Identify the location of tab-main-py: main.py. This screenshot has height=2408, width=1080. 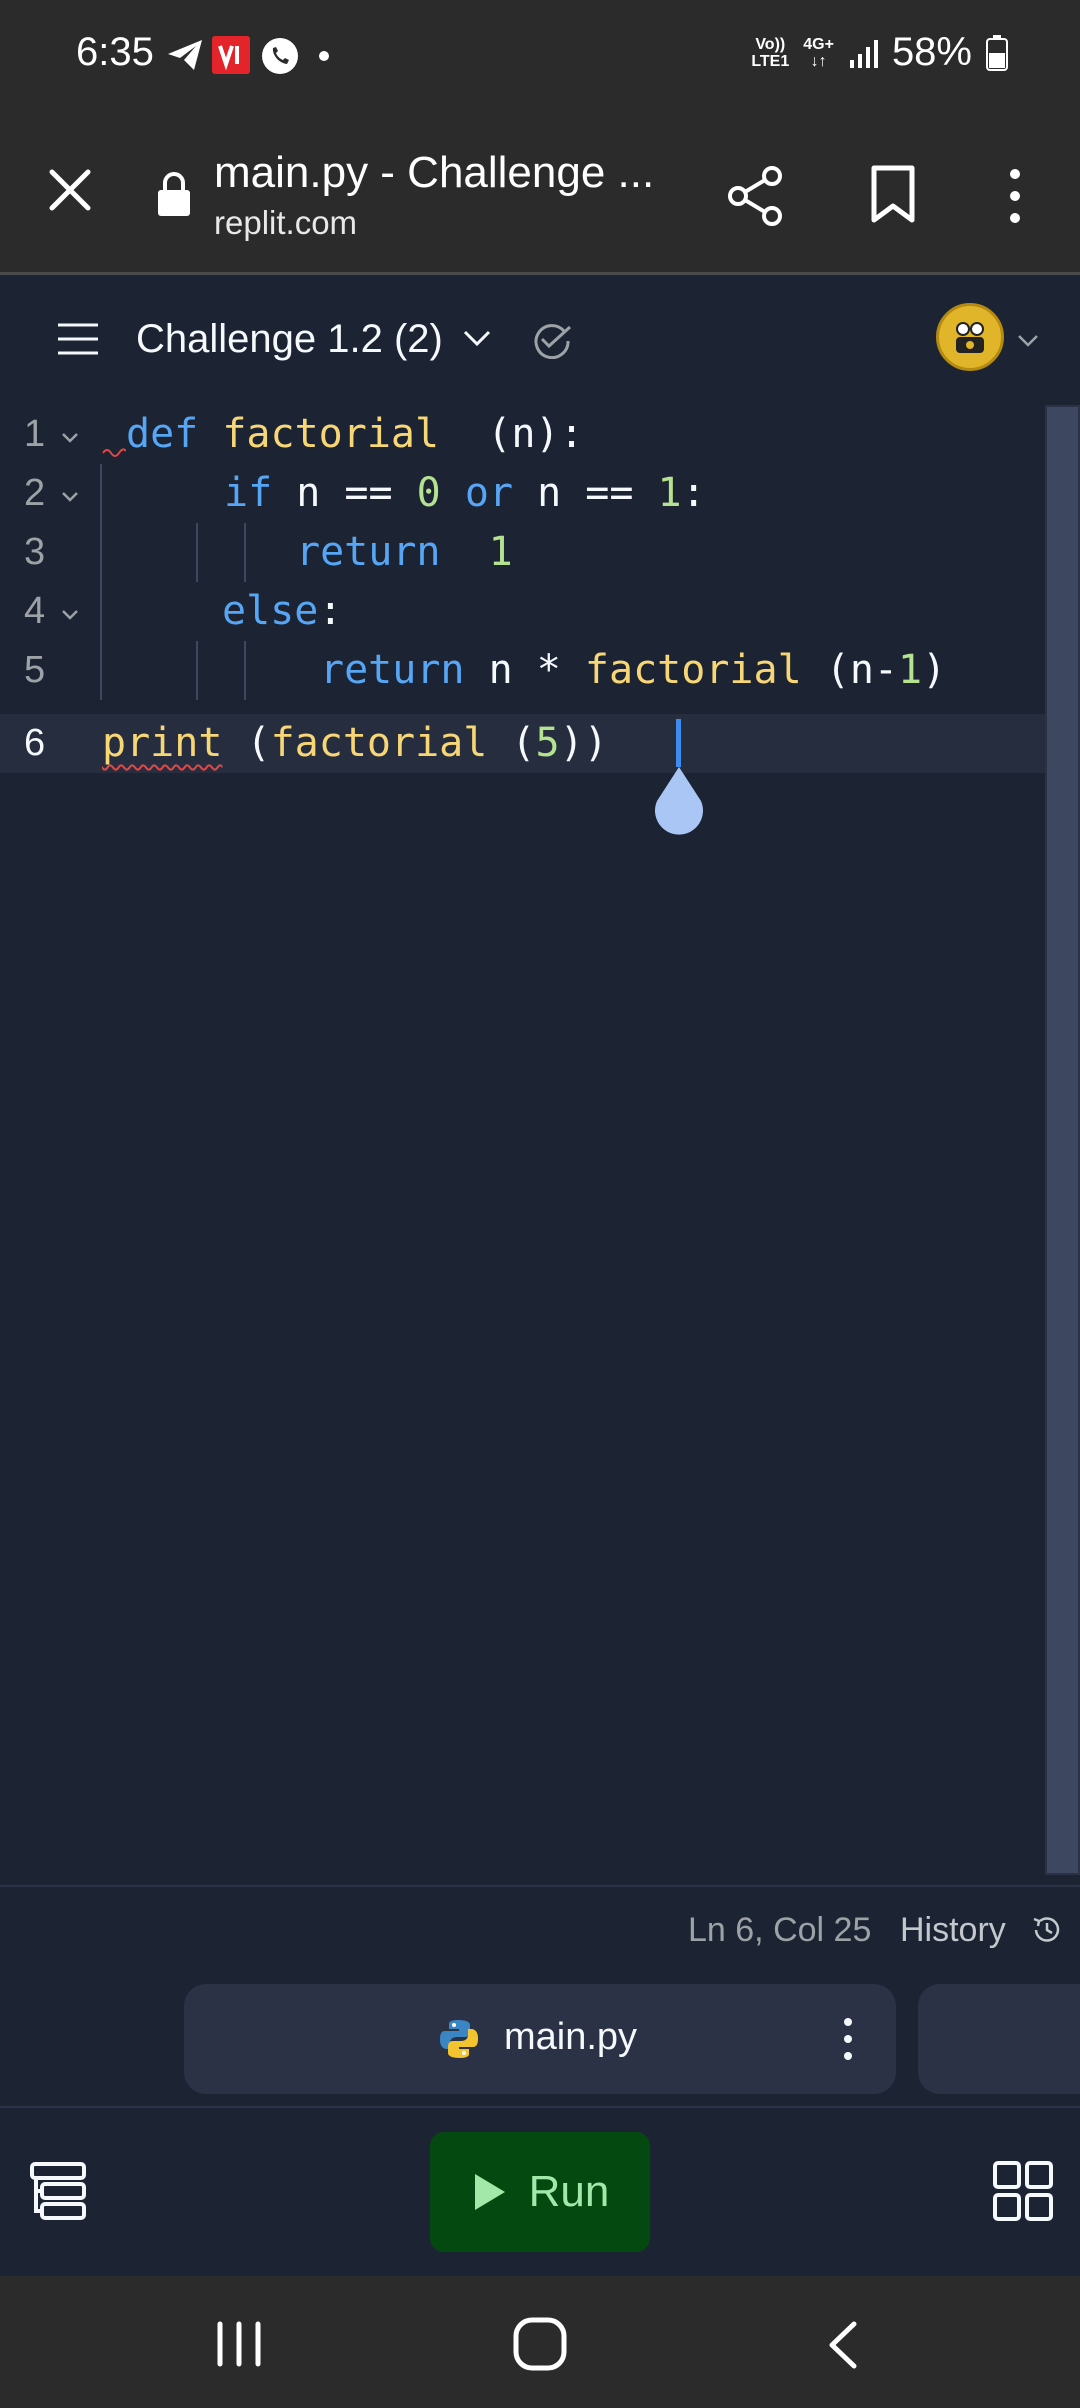
(540, 2039).